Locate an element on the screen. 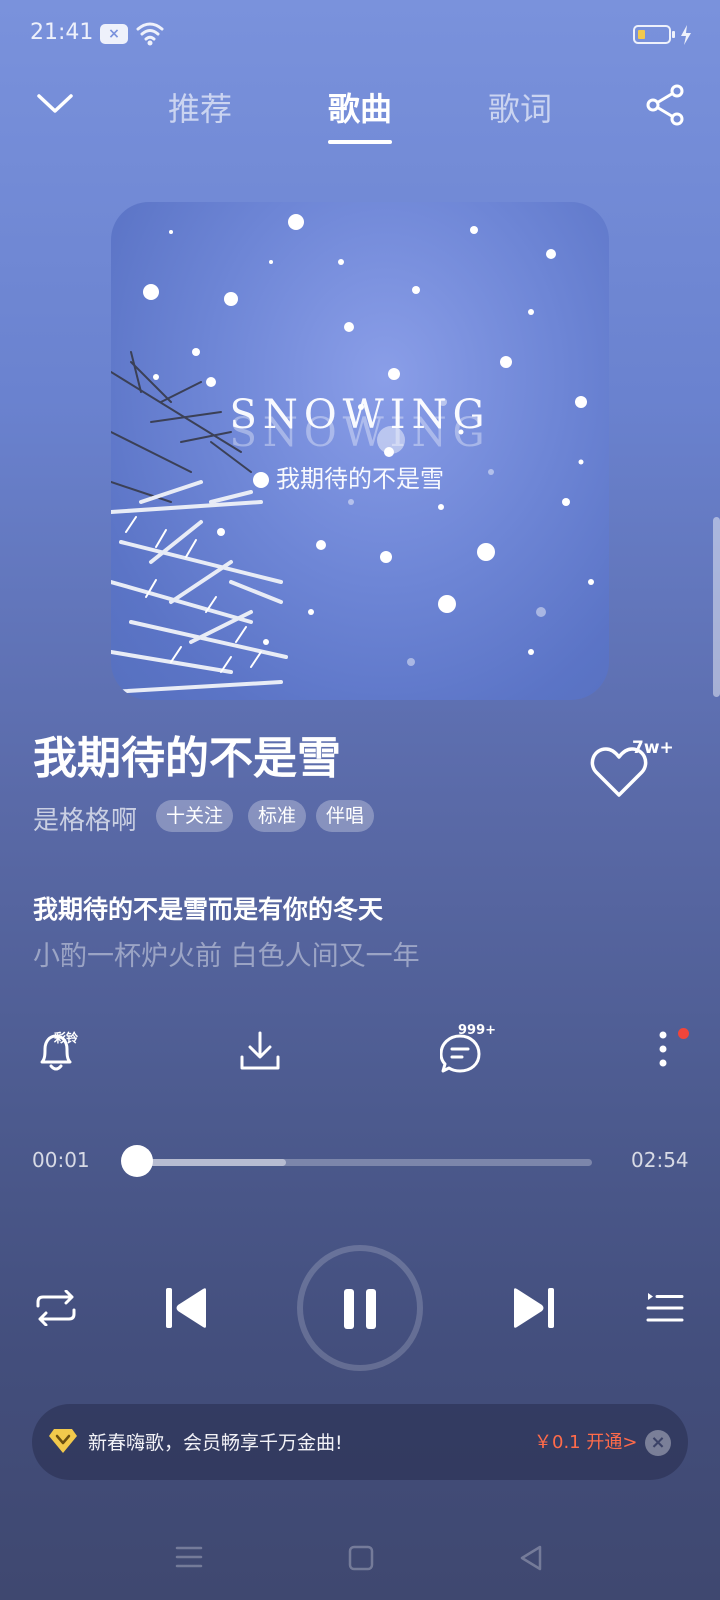 This screenshot has height=1600, width=720. menu-nav-icon is located at coordinates (189, 1559).